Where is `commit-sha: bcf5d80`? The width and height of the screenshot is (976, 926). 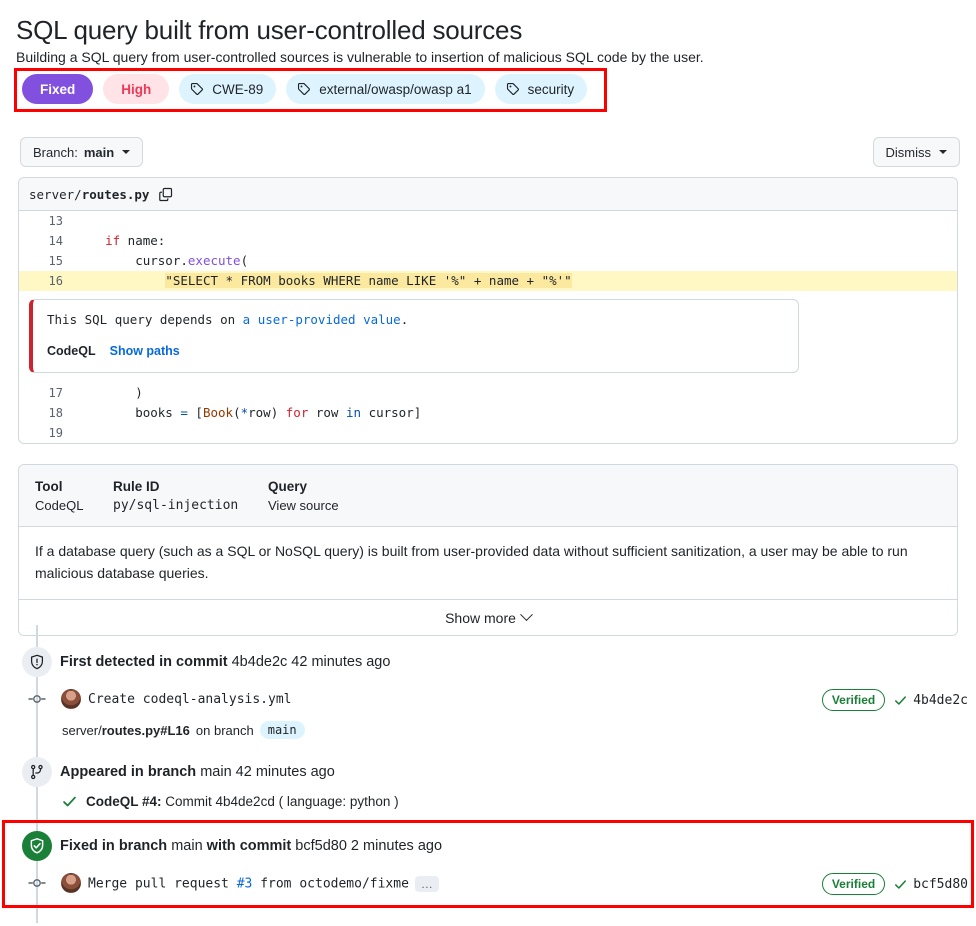
commit-sha: bcf5d80 is located at coordinates (931, 884).